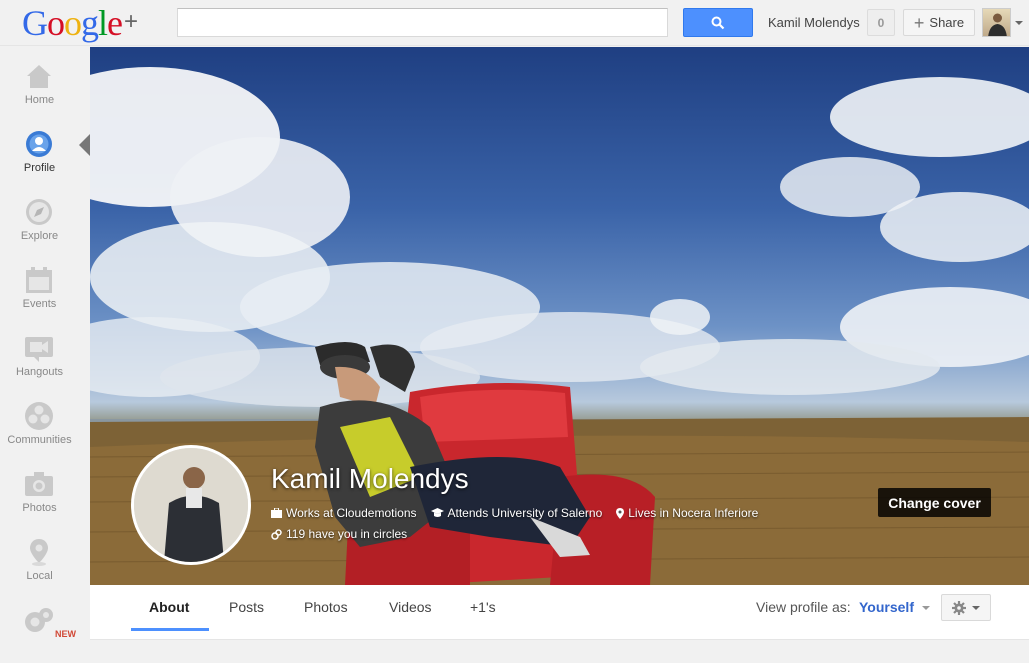 This screenshot has width=1029, height=663. I want to click on gear-icon, so click(959, 607).